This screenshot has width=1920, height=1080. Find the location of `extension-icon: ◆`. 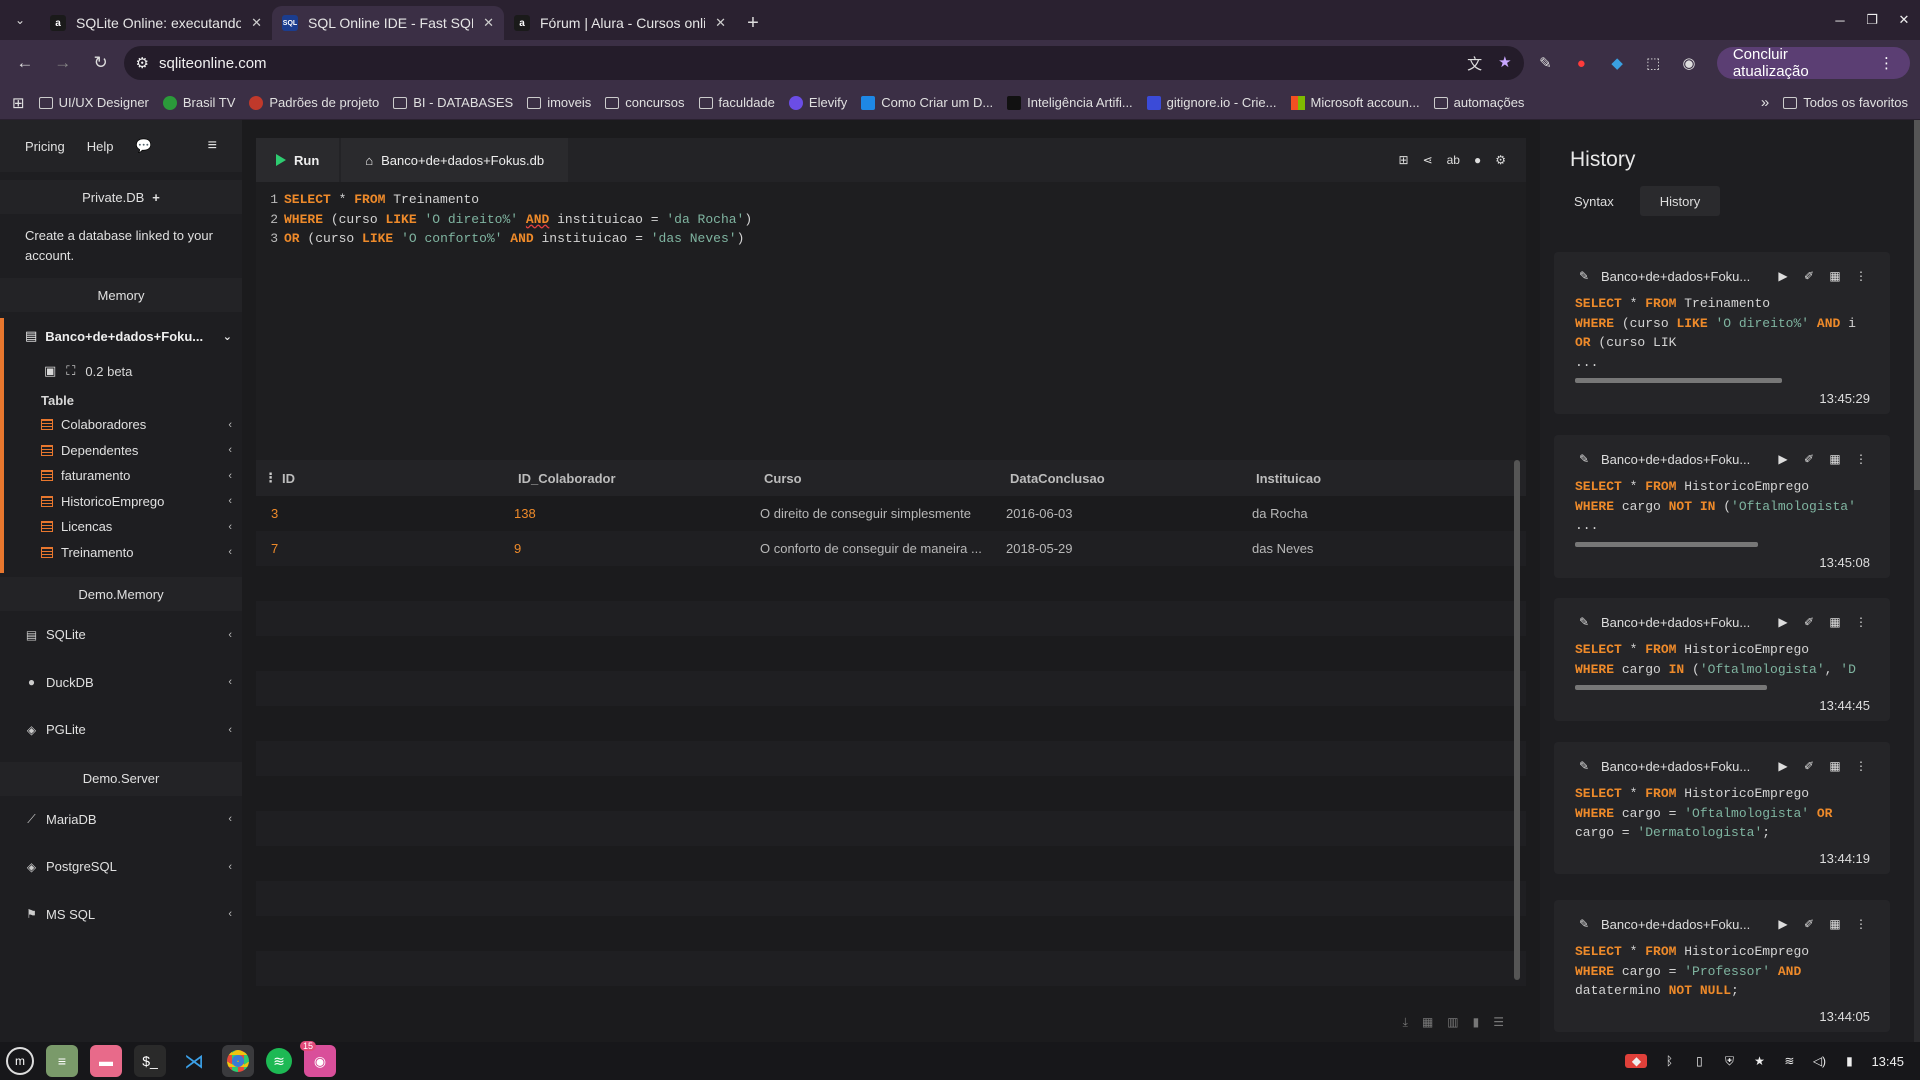

extension-icon: ◆ is located at coordinates (1617, 63).